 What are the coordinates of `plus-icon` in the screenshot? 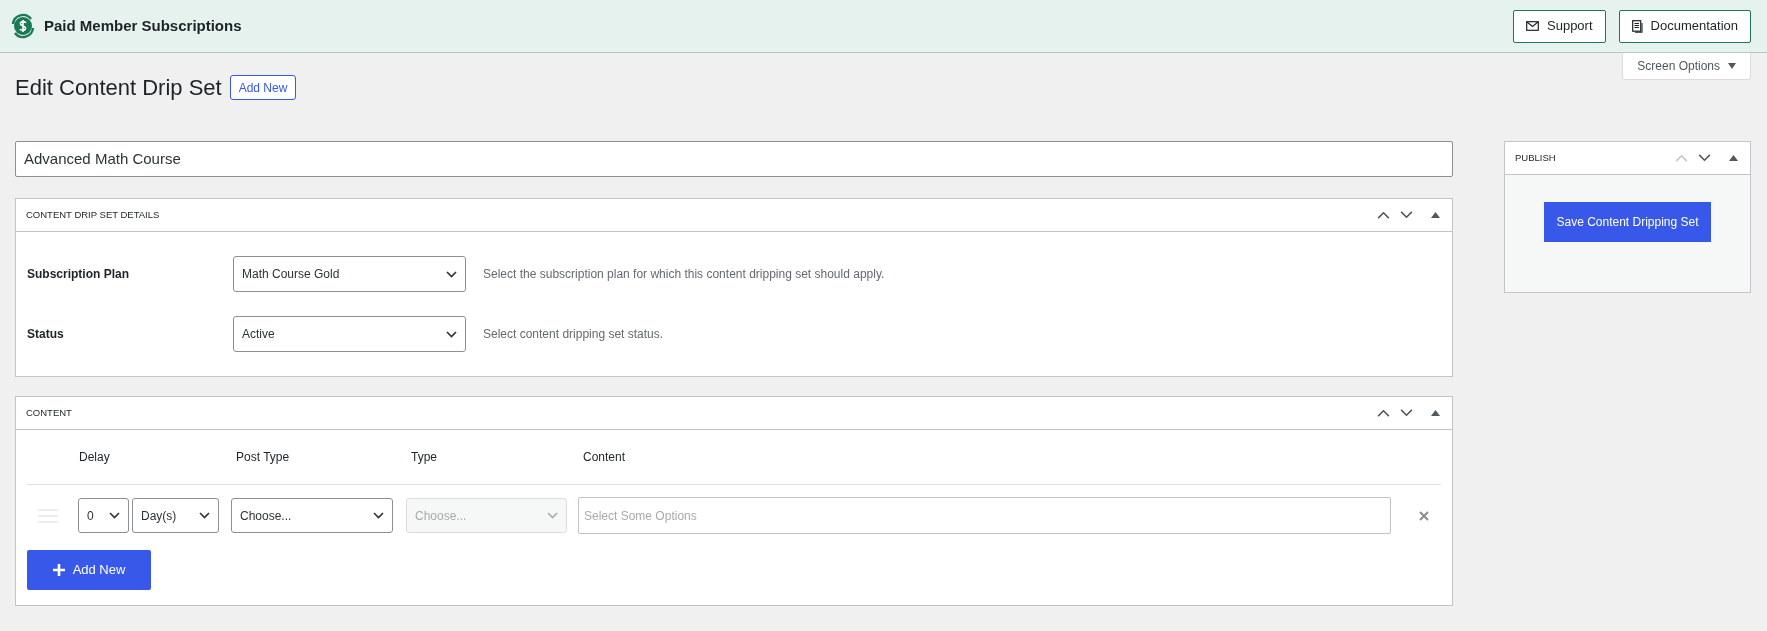 It's located at (58, 570).